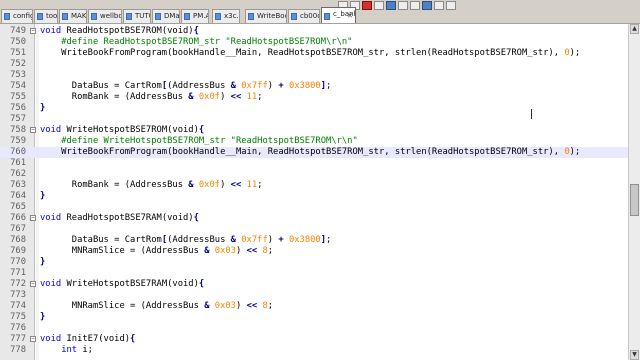  I want to click on code-token: 0x0f, so click(209, 185).